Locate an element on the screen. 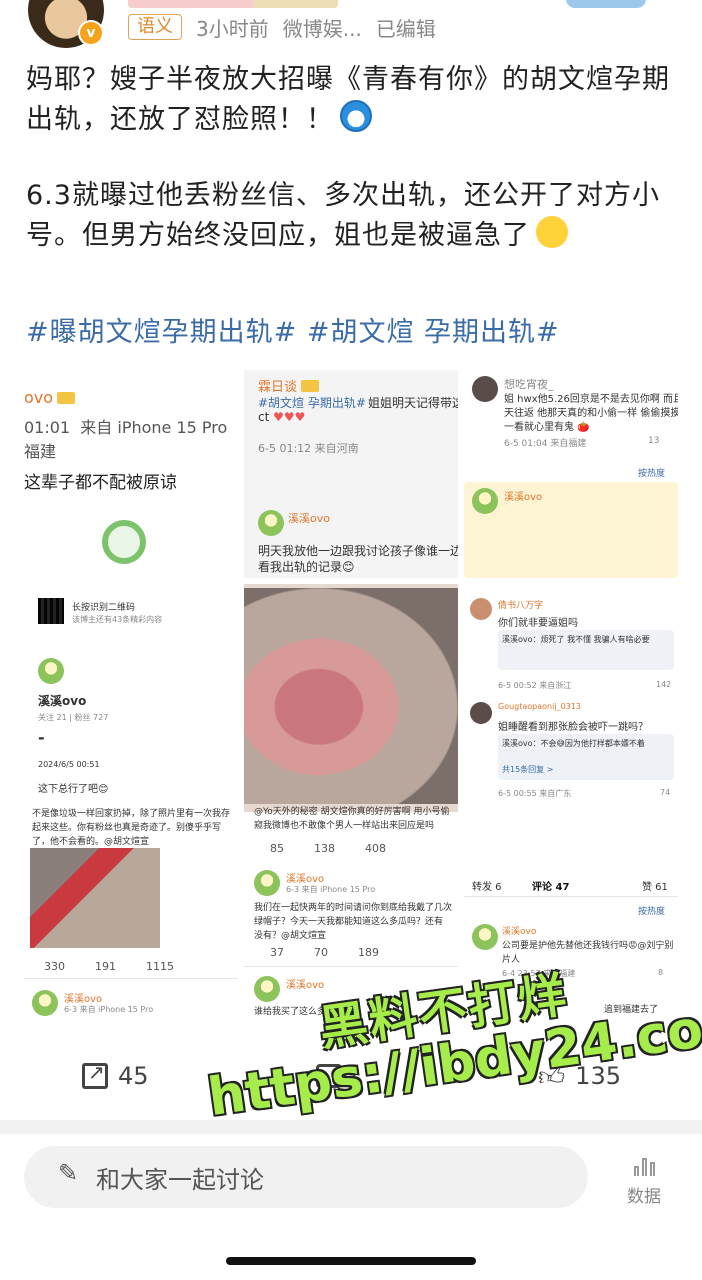  image8-device: 6-3 来自 iPhone 15 Pro is located at coordinates (331, 889).